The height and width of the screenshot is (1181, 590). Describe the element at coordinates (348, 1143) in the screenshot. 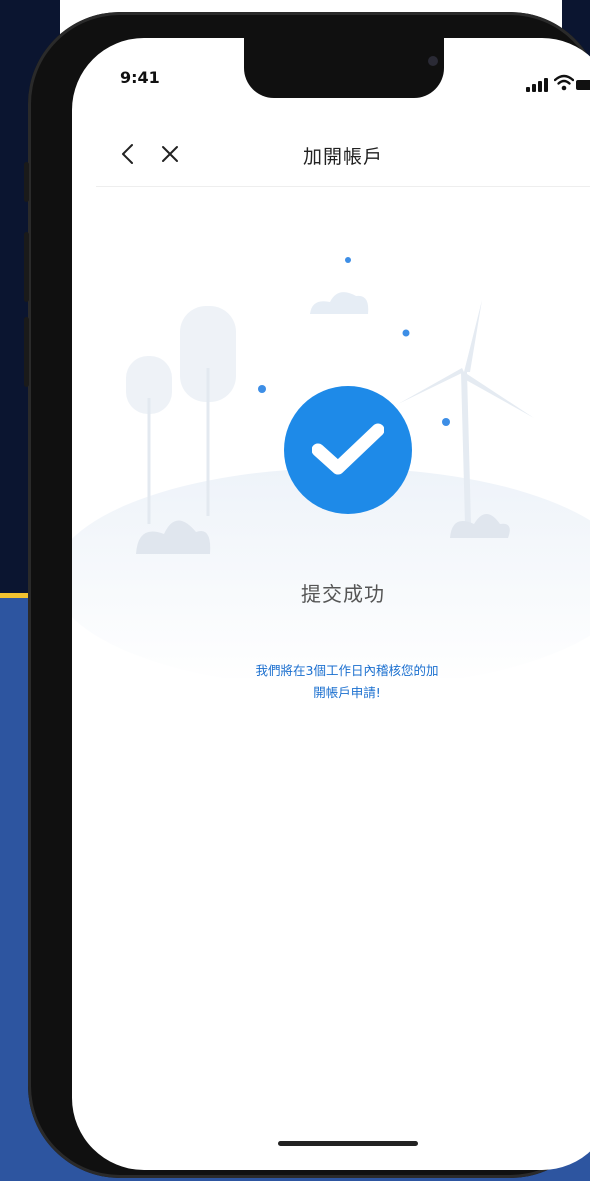

I see `home-indicator` at that location.